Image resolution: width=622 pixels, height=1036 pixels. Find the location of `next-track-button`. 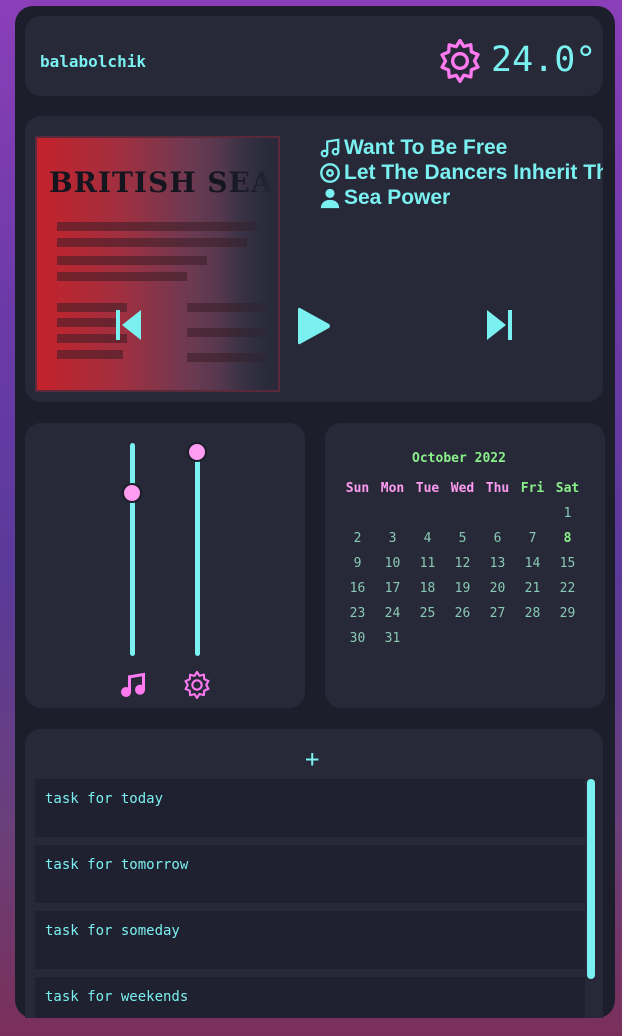

next-track-button is located at coordinates (499, 325).